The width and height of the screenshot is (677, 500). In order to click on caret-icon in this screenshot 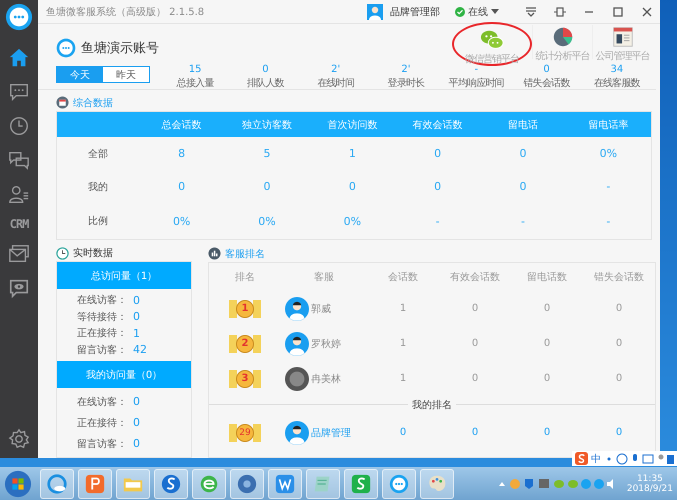, I will do `click(495, 11)`.